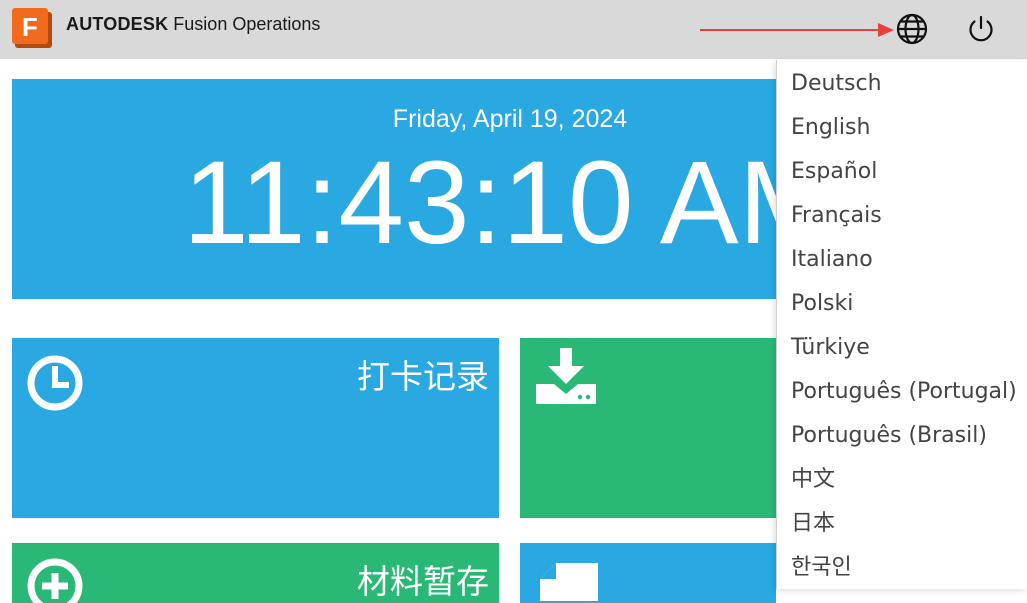  Describe the element at coordinates (902, 522) in the screenshot. I see `language-option-japanese: 日本` at that location.